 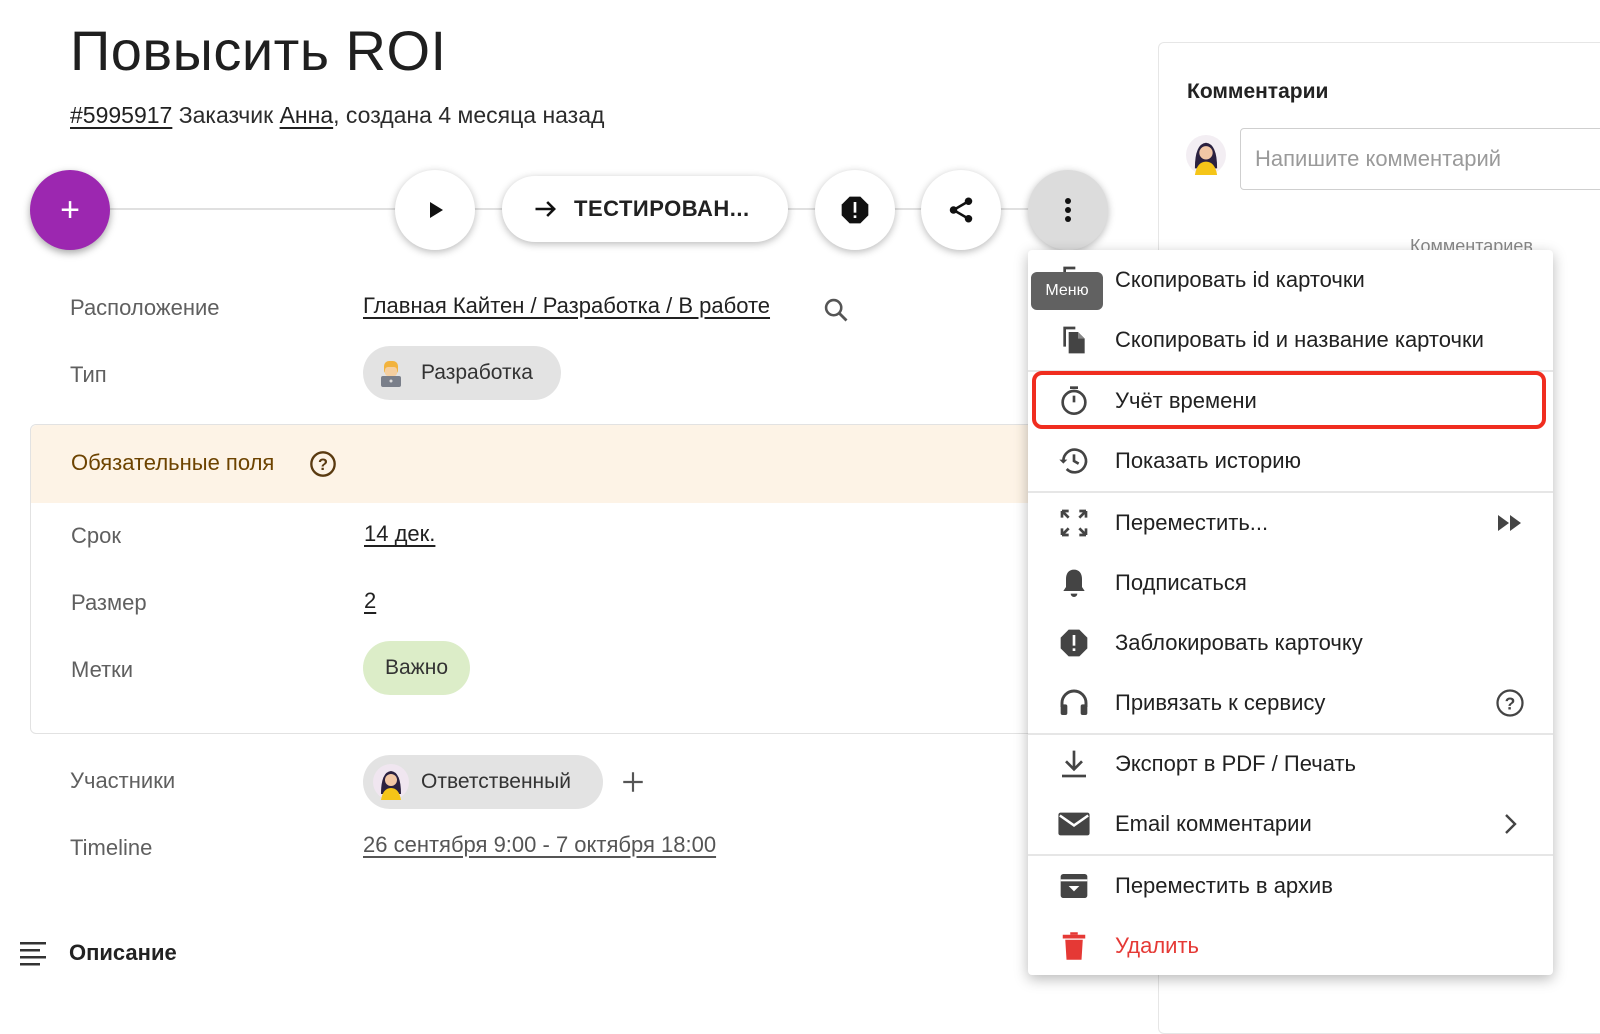 I want to click on member-avatar, so click(x=391, y=782).